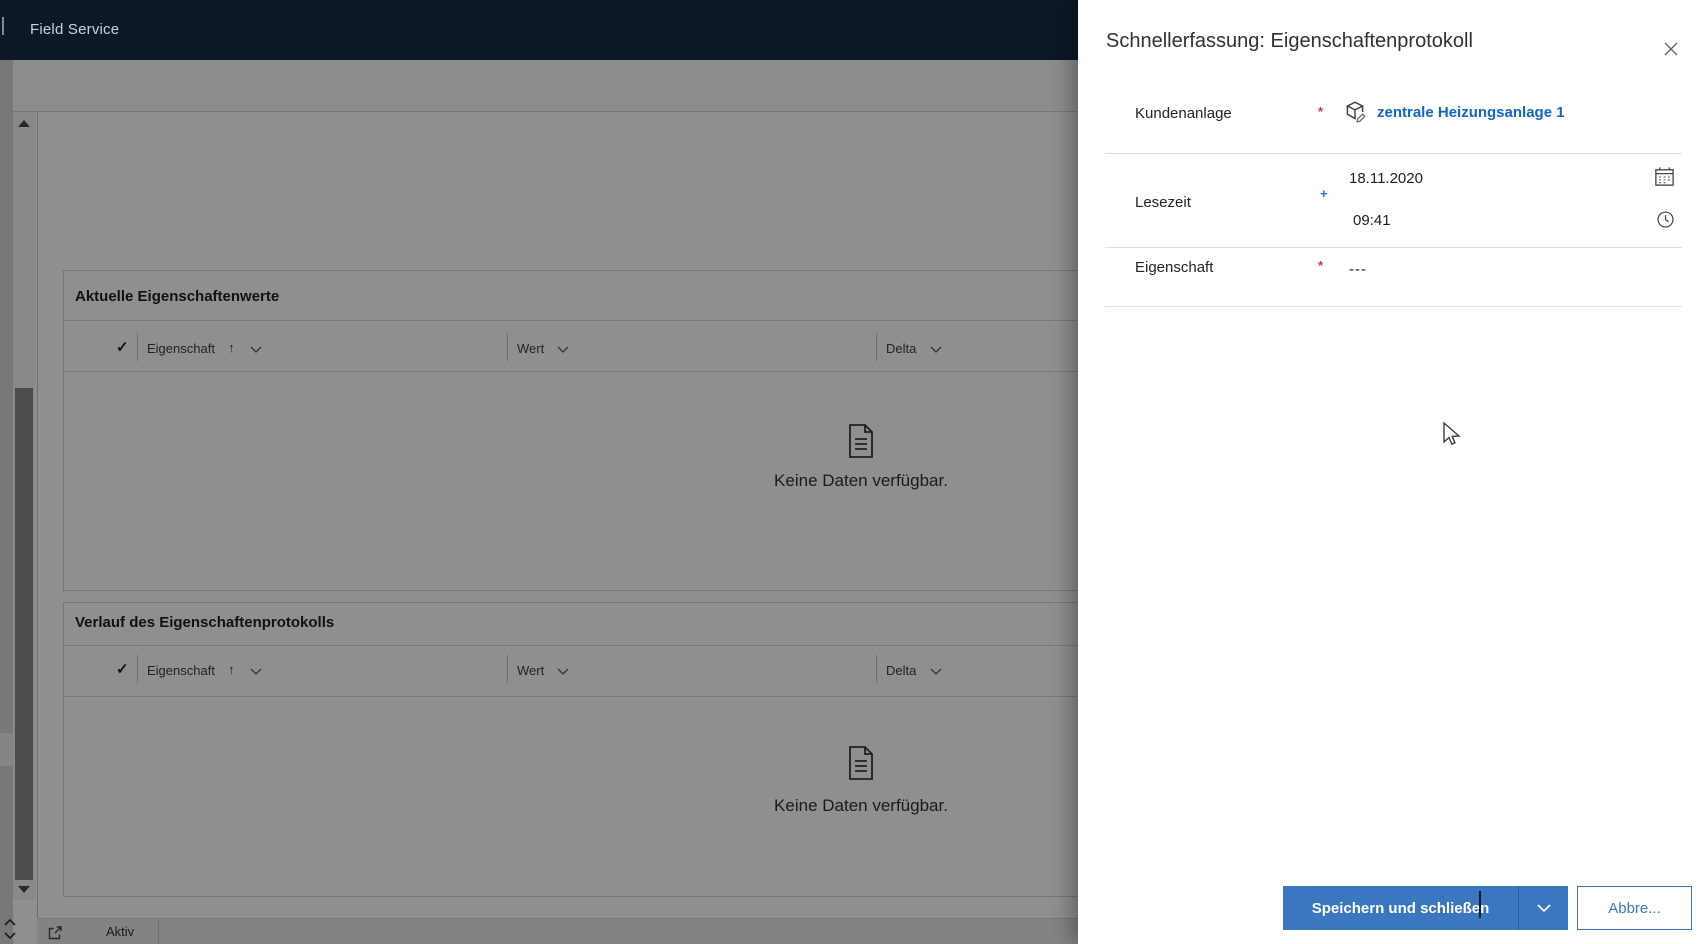  What do you see at coordinates (1174, 267) in the screenshot?
I see `field-label-eigenschaft: Eigenschaft` at bounding box center [1174, 267].